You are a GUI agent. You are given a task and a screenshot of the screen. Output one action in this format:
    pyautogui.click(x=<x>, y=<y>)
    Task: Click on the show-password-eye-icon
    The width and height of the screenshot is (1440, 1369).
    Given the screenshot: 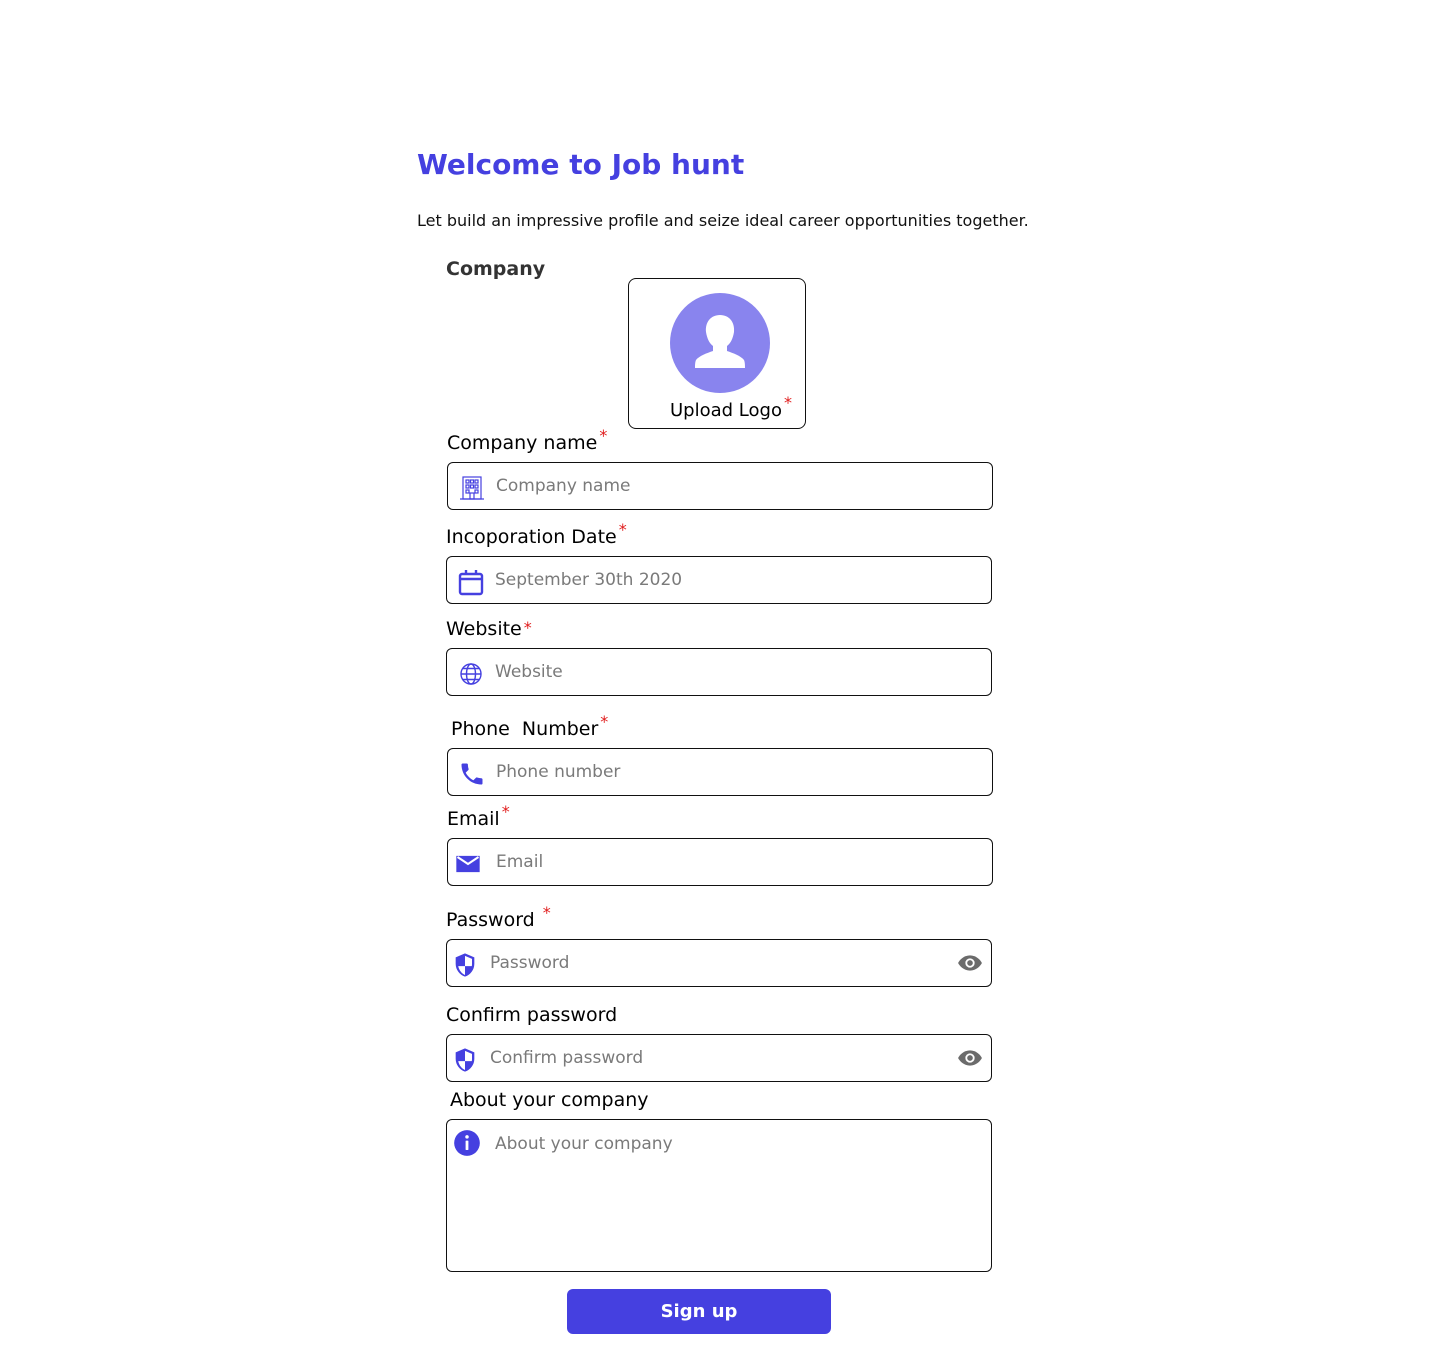 What is the action you would take?
    pyautogui.click(x=970, y=963)
    